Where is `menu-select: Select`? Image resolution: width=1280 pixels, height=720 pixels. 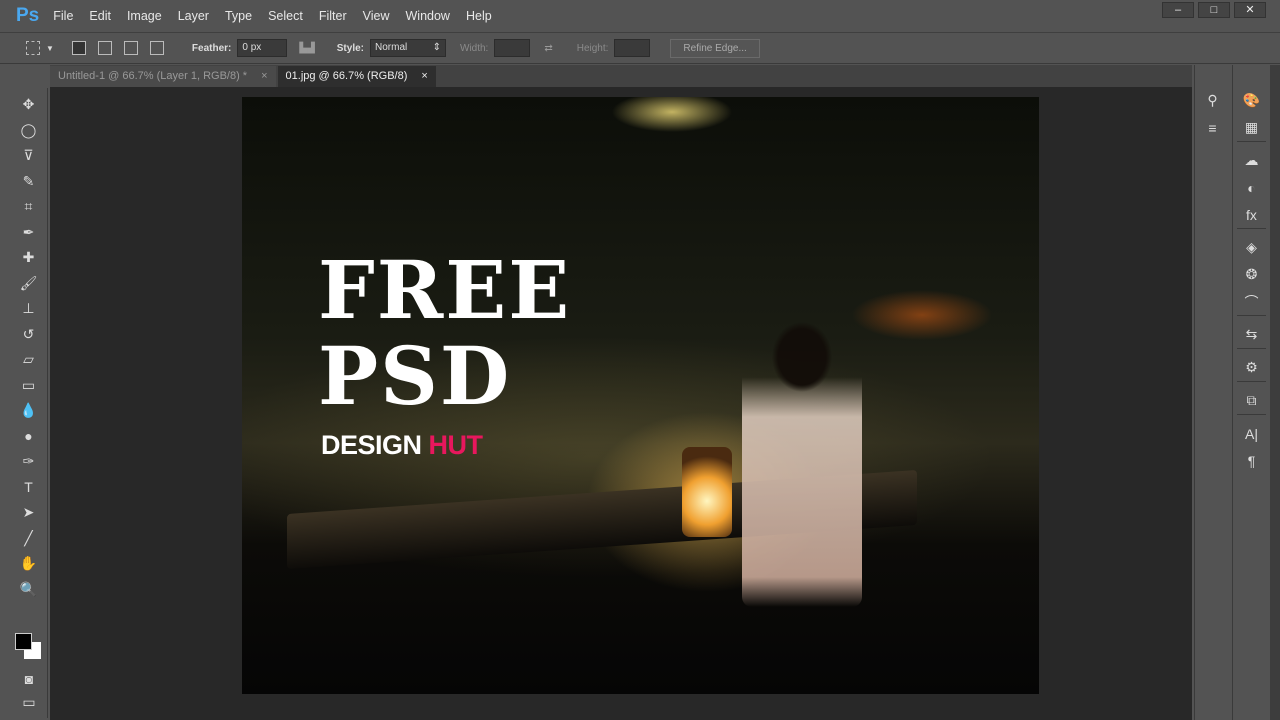 menu-select: Select is located at coordinates (285, 16).